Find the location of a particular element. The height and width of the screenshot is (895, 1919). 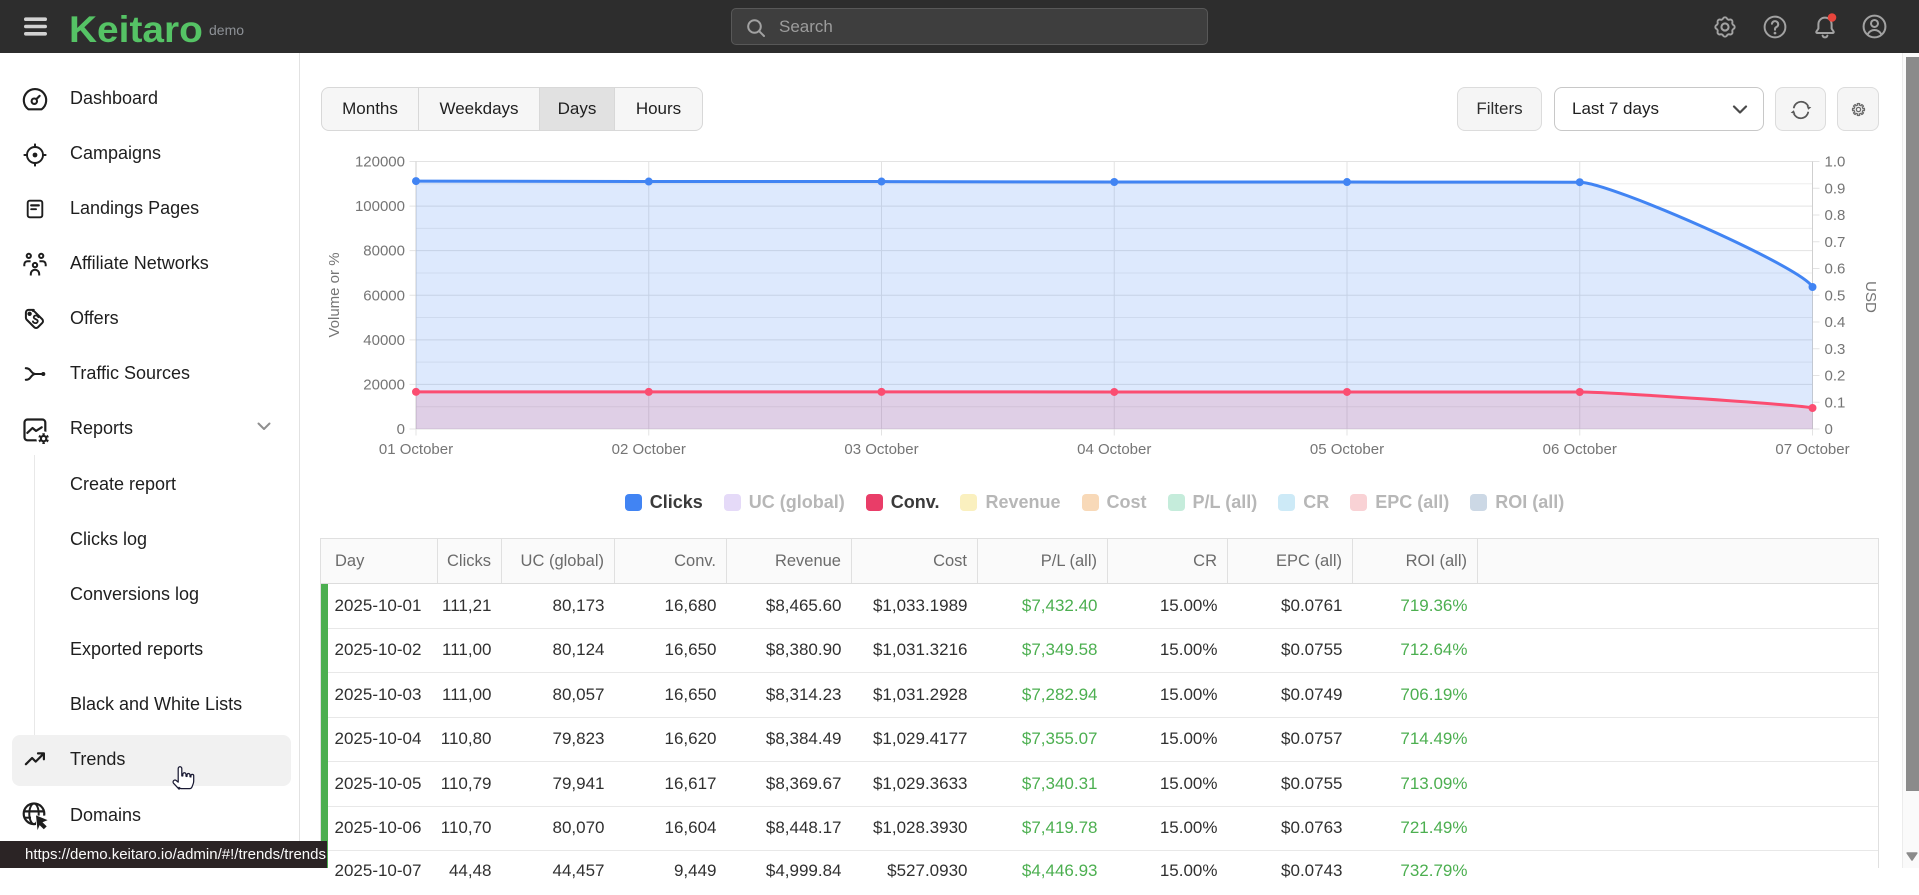

svg-text: 01 October is located at coordinates (416, 449).